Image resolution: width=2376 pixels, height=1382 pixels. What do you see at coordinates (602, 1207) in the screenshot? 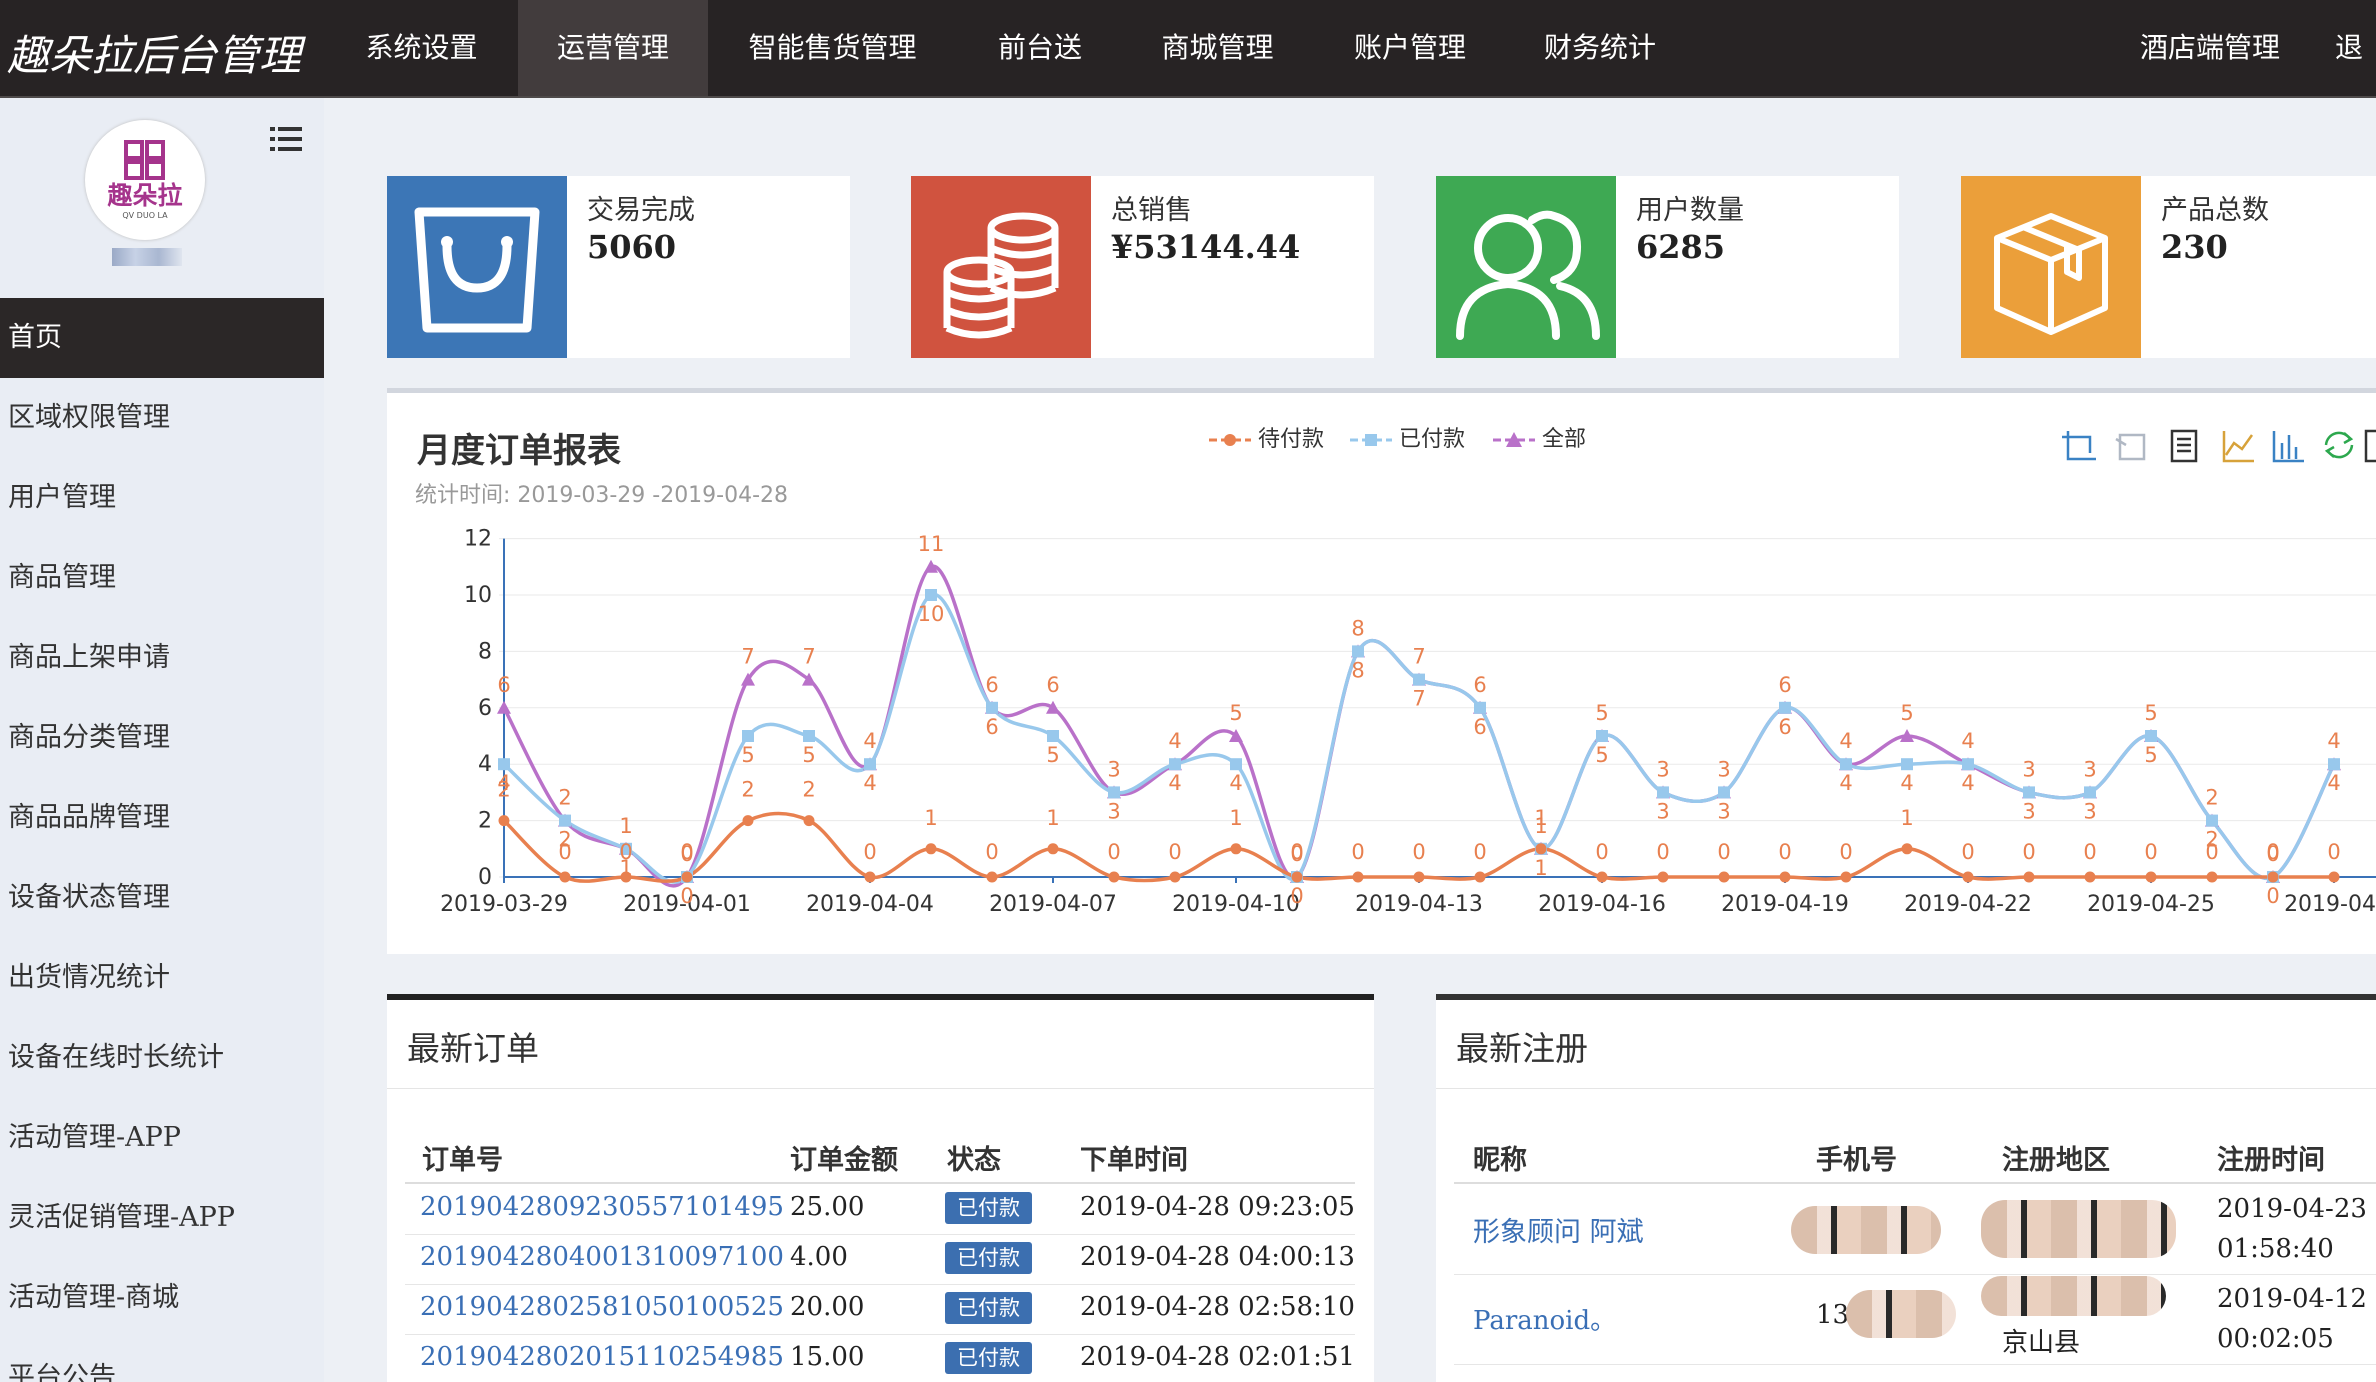
I see `order-id-link: 2019042809230557101495` at bounding box center [602, 1207].